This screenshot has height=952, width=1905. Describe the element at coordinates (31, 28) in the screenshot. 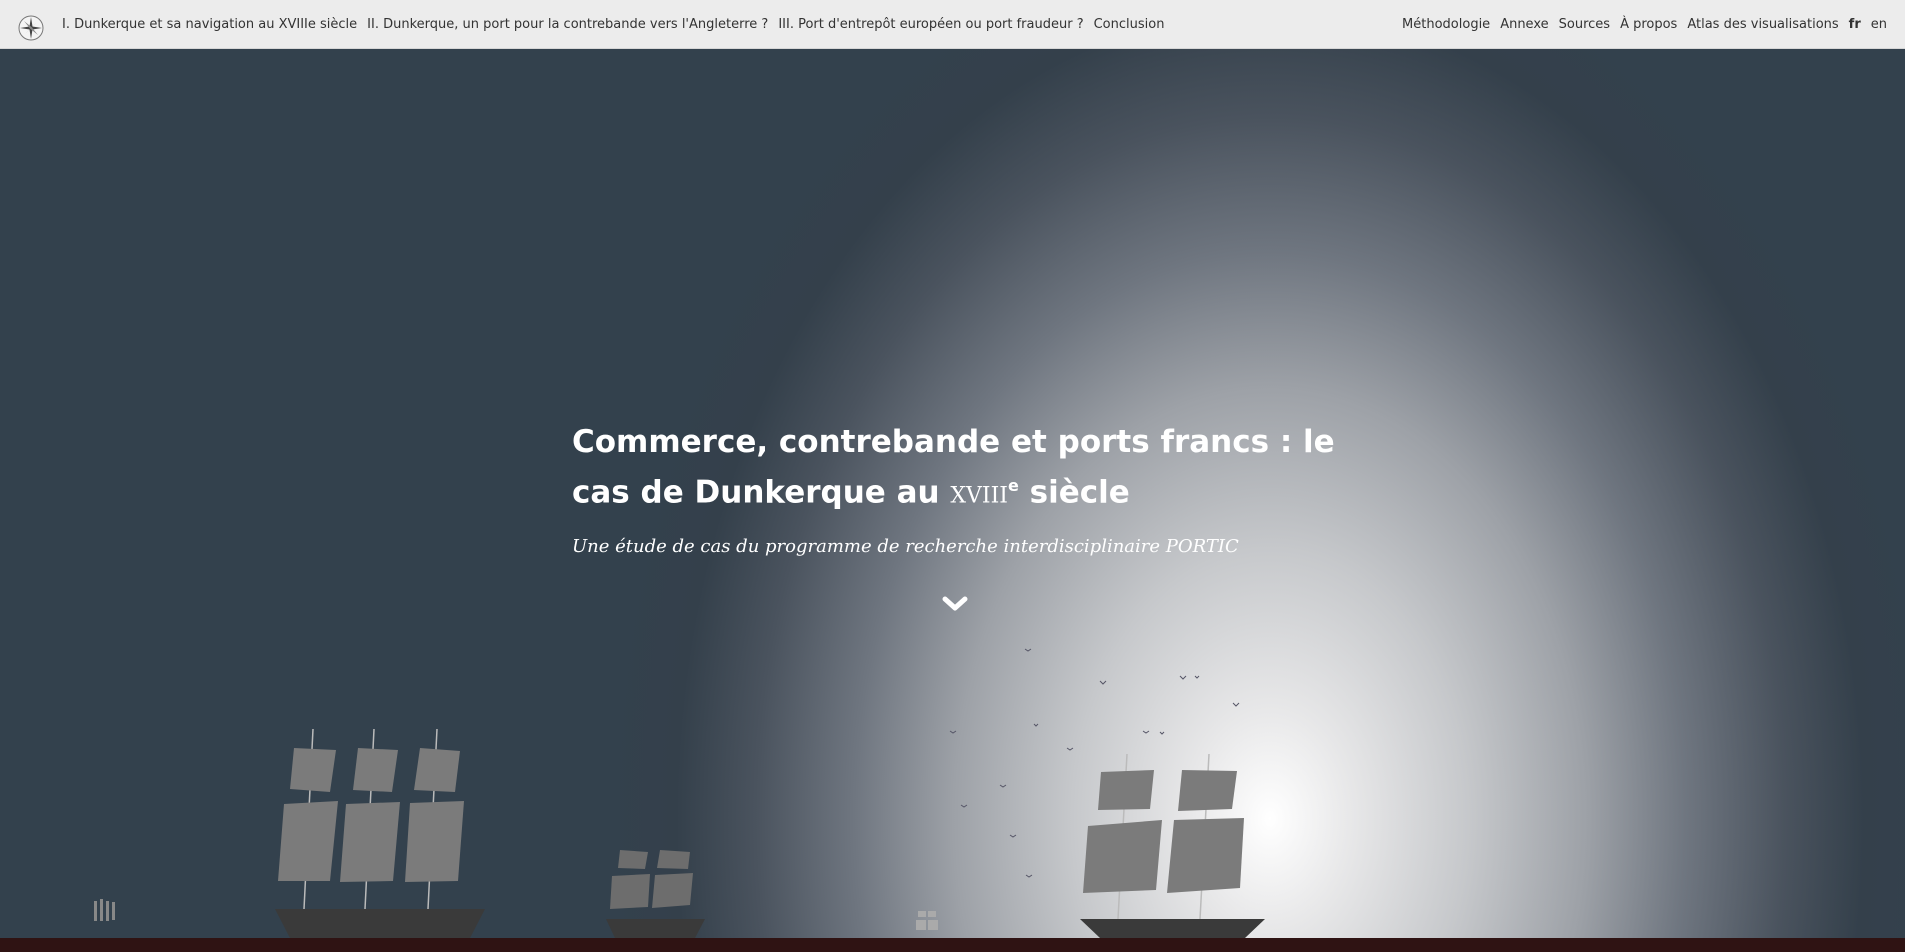

I see `compass-rose-icon` at that location.